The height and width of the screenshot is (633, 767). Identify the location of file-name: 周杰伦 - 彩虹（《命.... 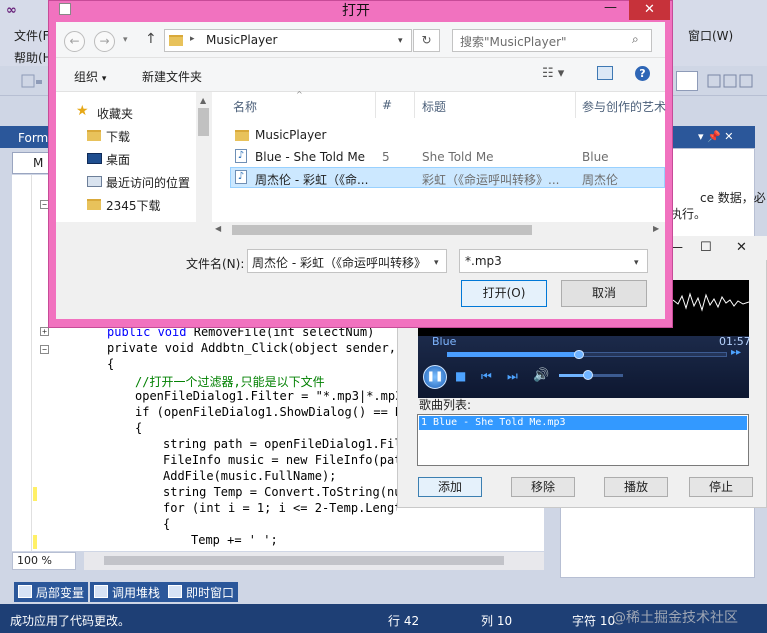
(311, 179).